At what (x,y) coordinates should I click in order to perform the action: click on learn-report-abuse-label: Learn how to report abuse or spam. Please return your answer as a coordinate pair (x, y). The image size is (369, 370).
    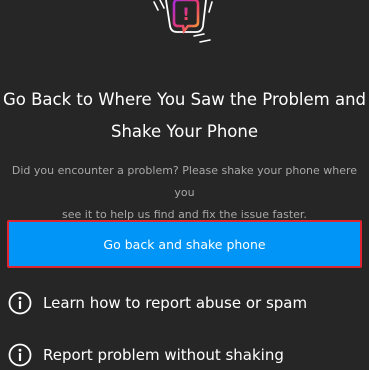
    Looking at the image, I should click on (175, 303).